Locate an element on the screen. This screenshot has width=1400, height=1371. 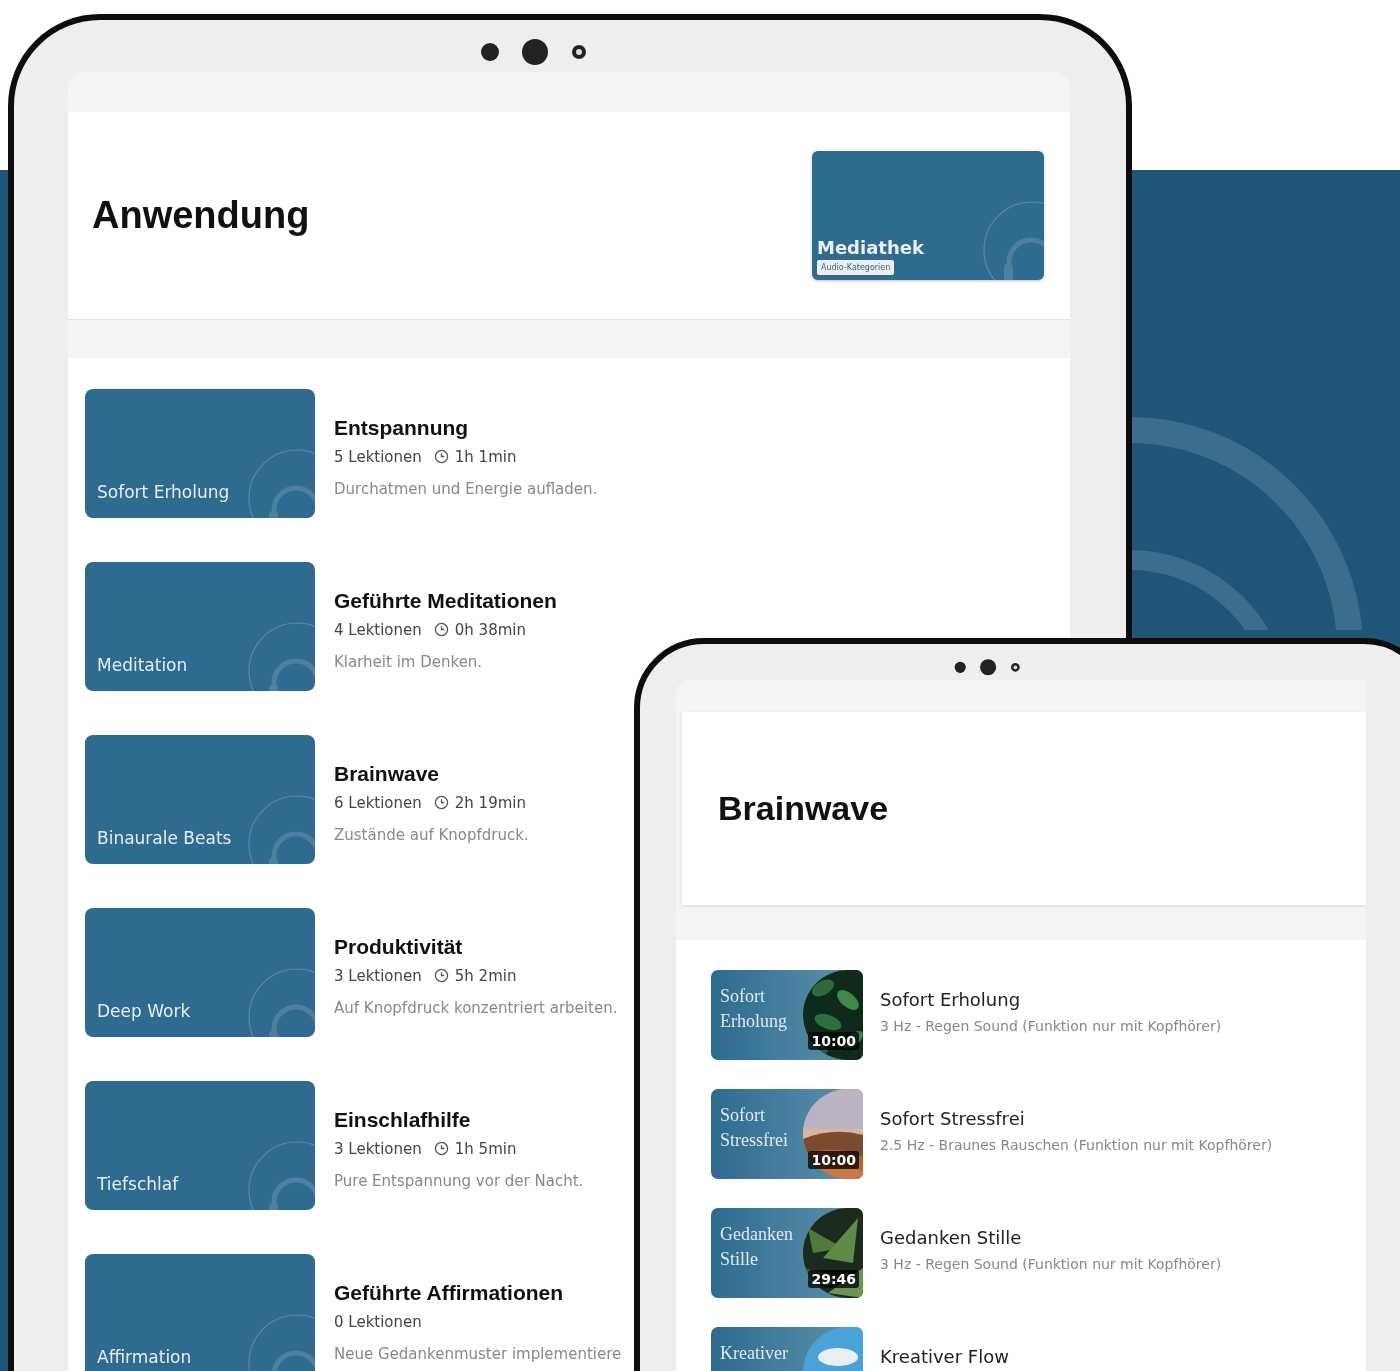
track-title: Sofort Stressfrei is located at coordinates (1076, 1118).